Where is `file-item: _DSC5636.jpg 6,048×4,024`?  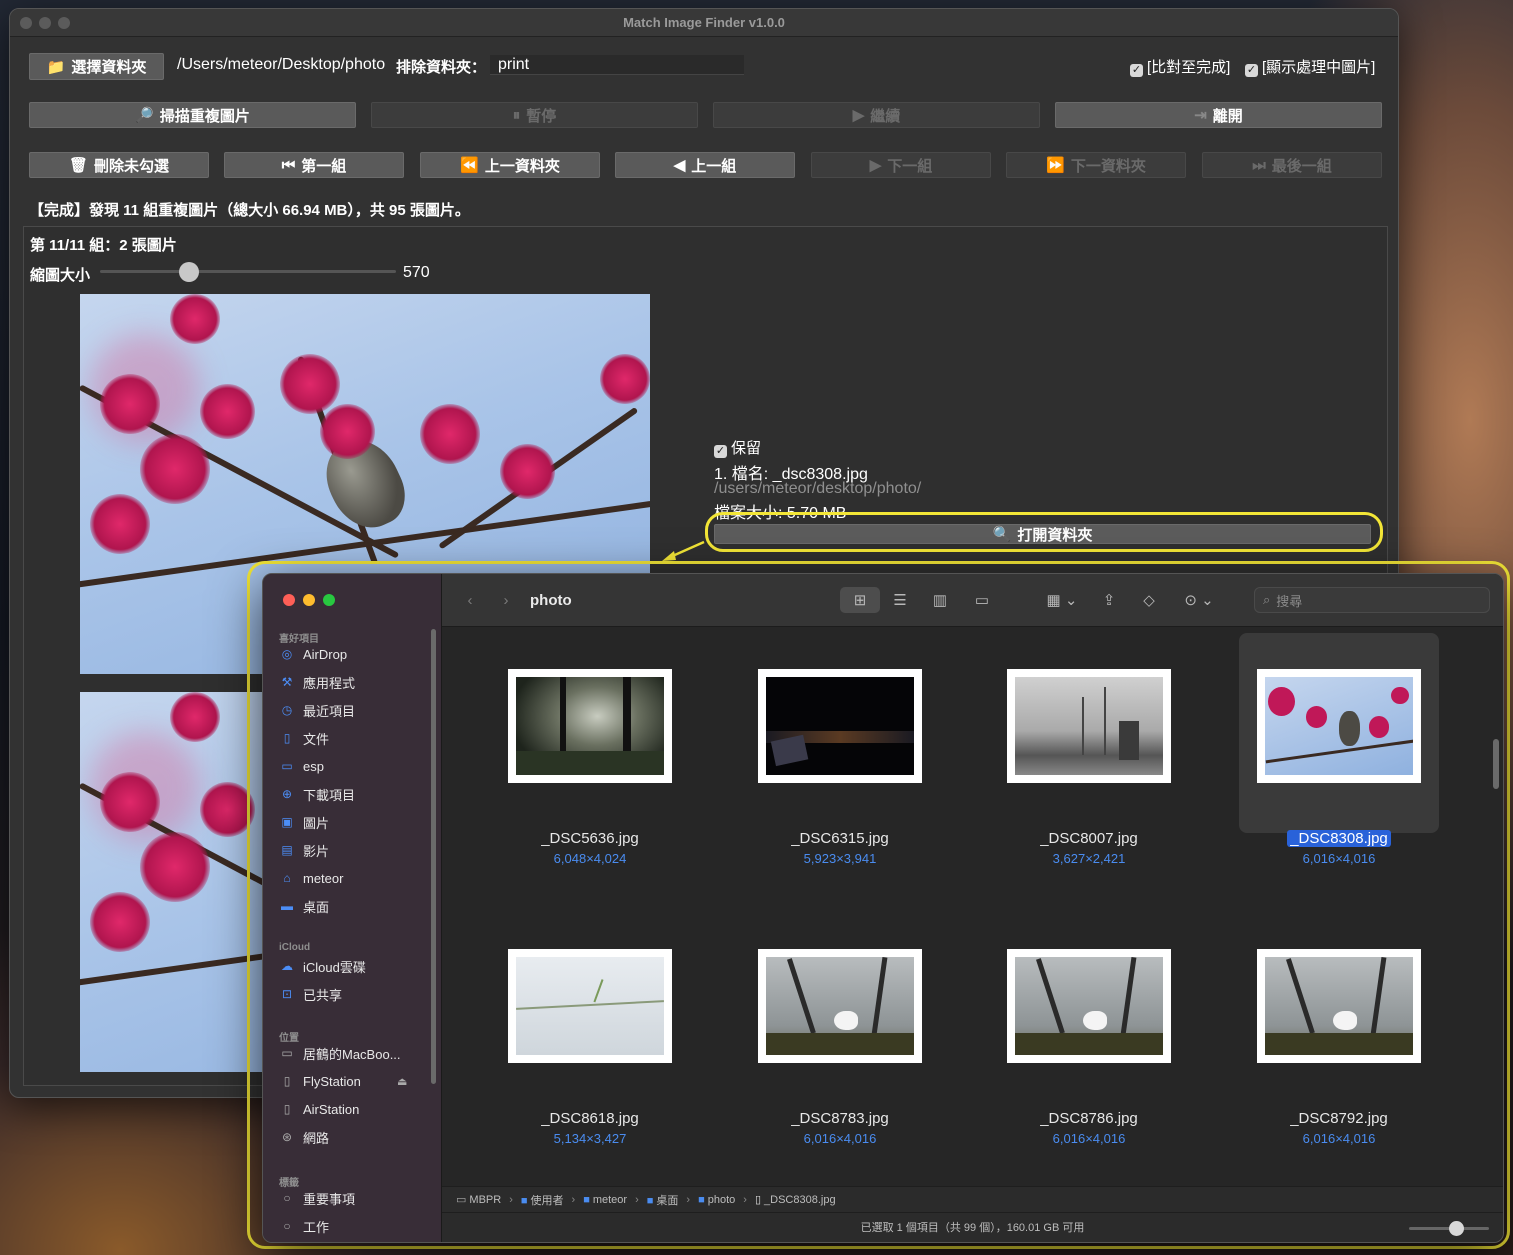 file-item: _DSC5636.jpg 6,048×4,024 is located at coordinates (590, 746).